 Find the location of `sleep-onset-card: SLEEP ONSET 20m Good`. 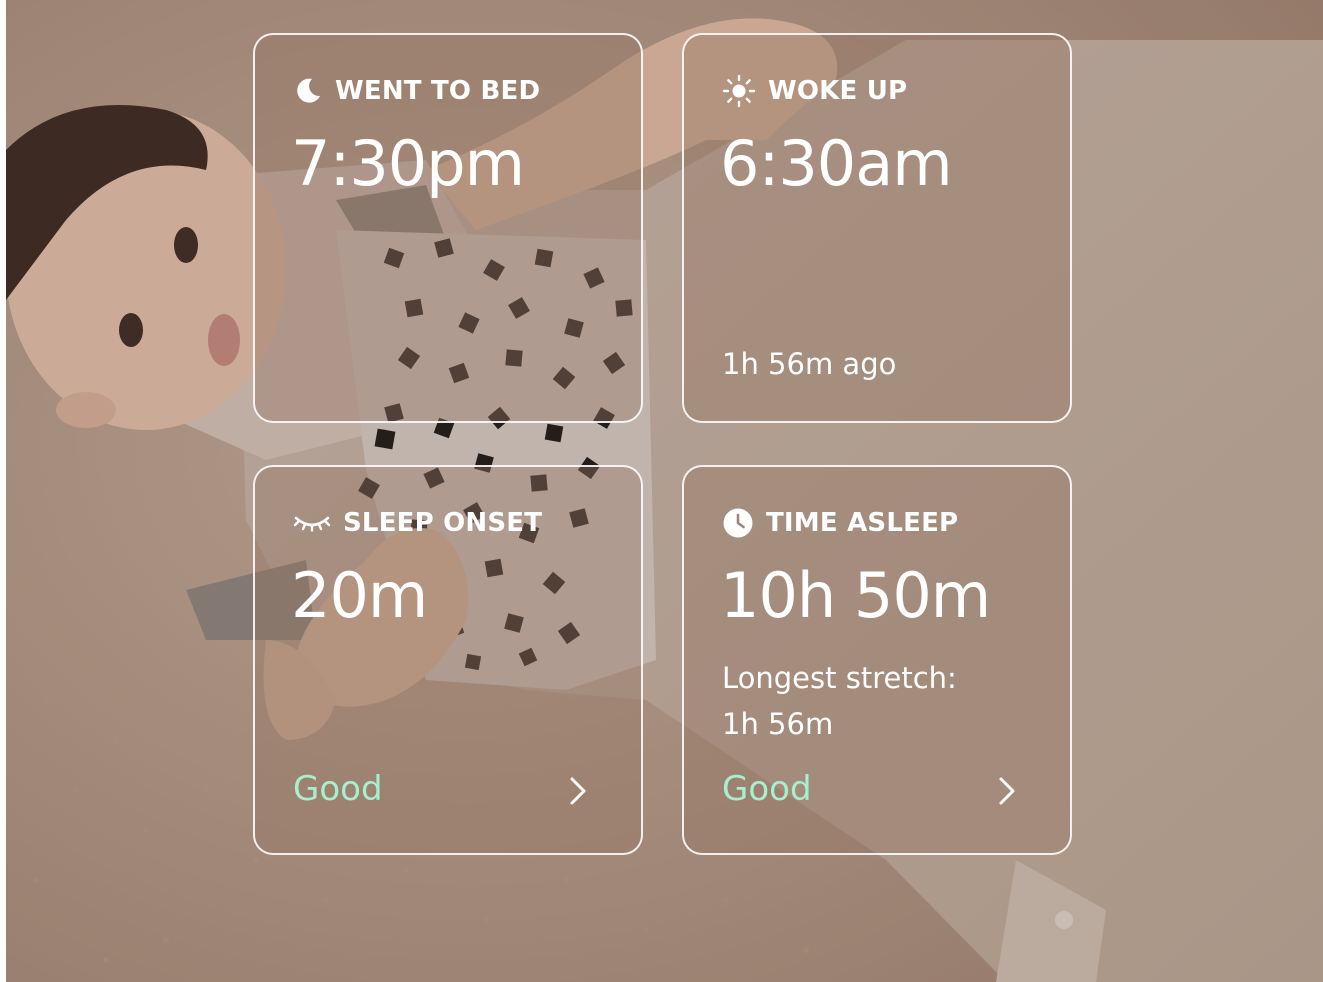

sleep-onset-card: SLEEP ONSET 20m Good is located at coordinates (448, 660).